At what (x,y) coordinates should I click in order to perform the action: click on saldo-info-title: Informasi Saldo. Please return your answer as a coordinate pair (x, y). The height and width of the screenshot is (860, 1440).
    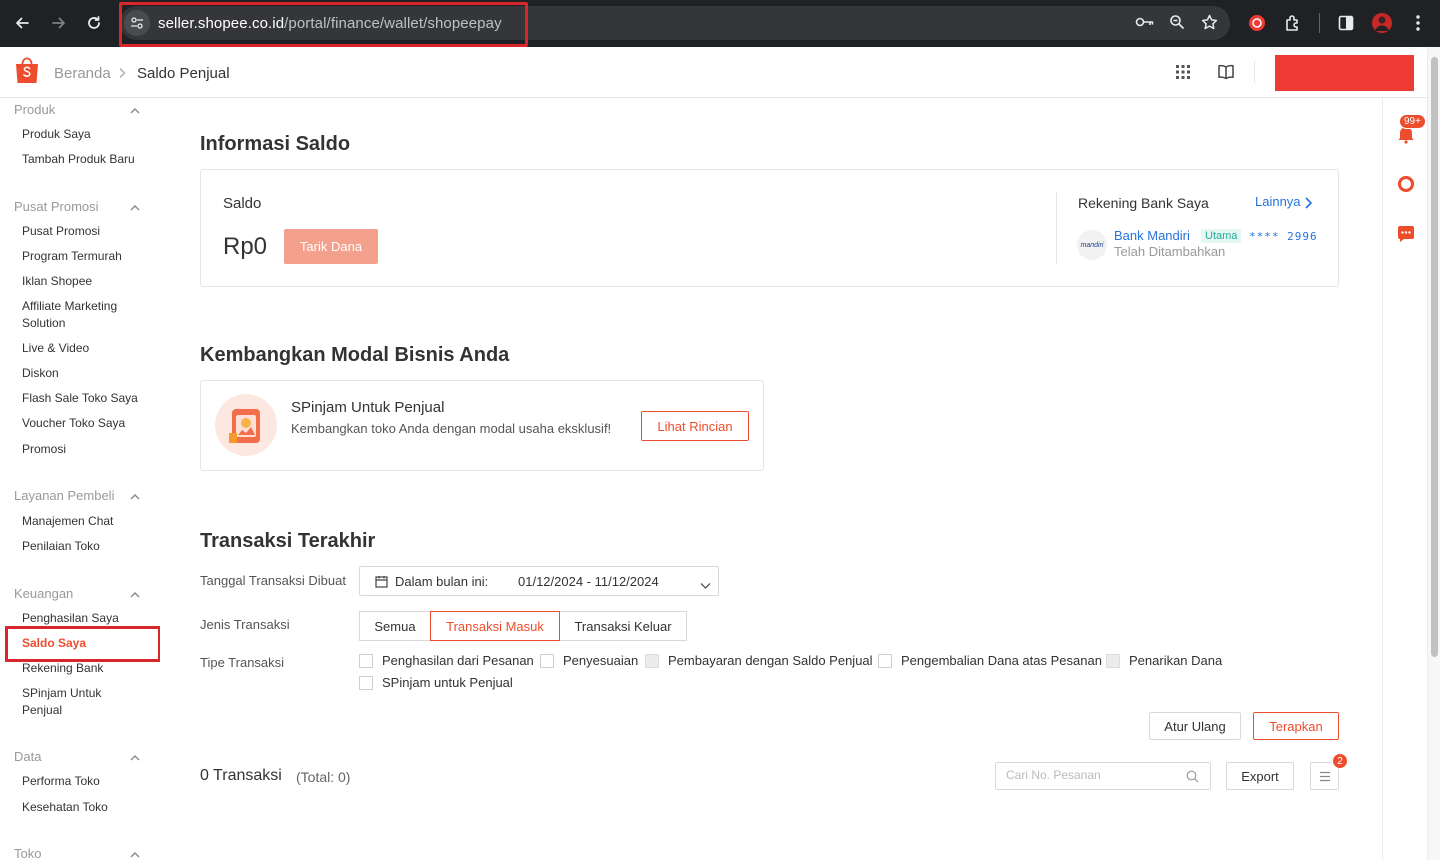
    Looking at the image, I should click on (275, 144).